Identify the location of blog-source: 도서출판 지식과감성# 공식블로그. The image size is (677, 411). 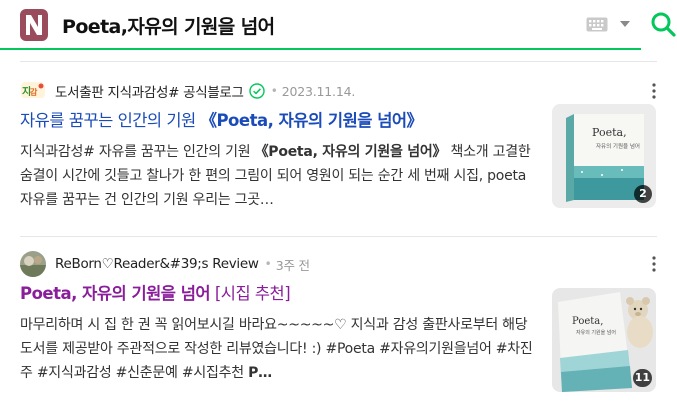
(149, 91).